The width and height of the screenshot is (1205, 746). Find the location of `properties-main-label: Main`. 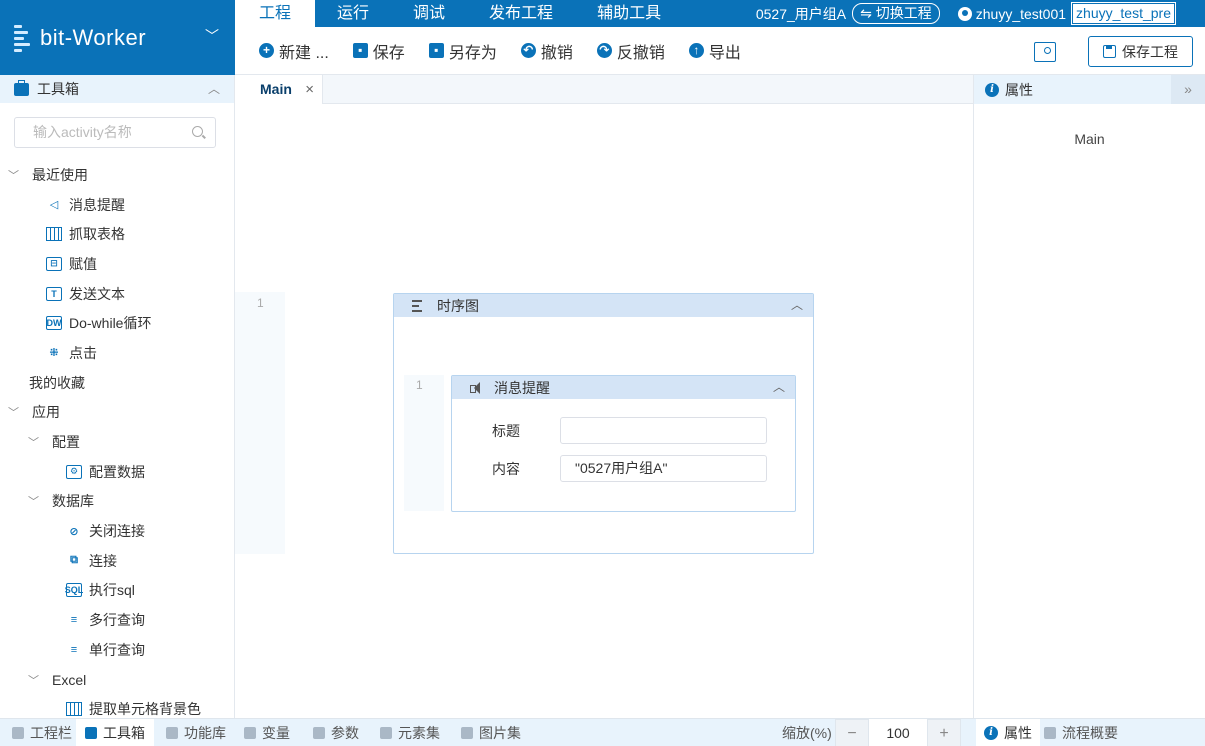

properties-main-label: Main is located at coordinates (1089, 139).